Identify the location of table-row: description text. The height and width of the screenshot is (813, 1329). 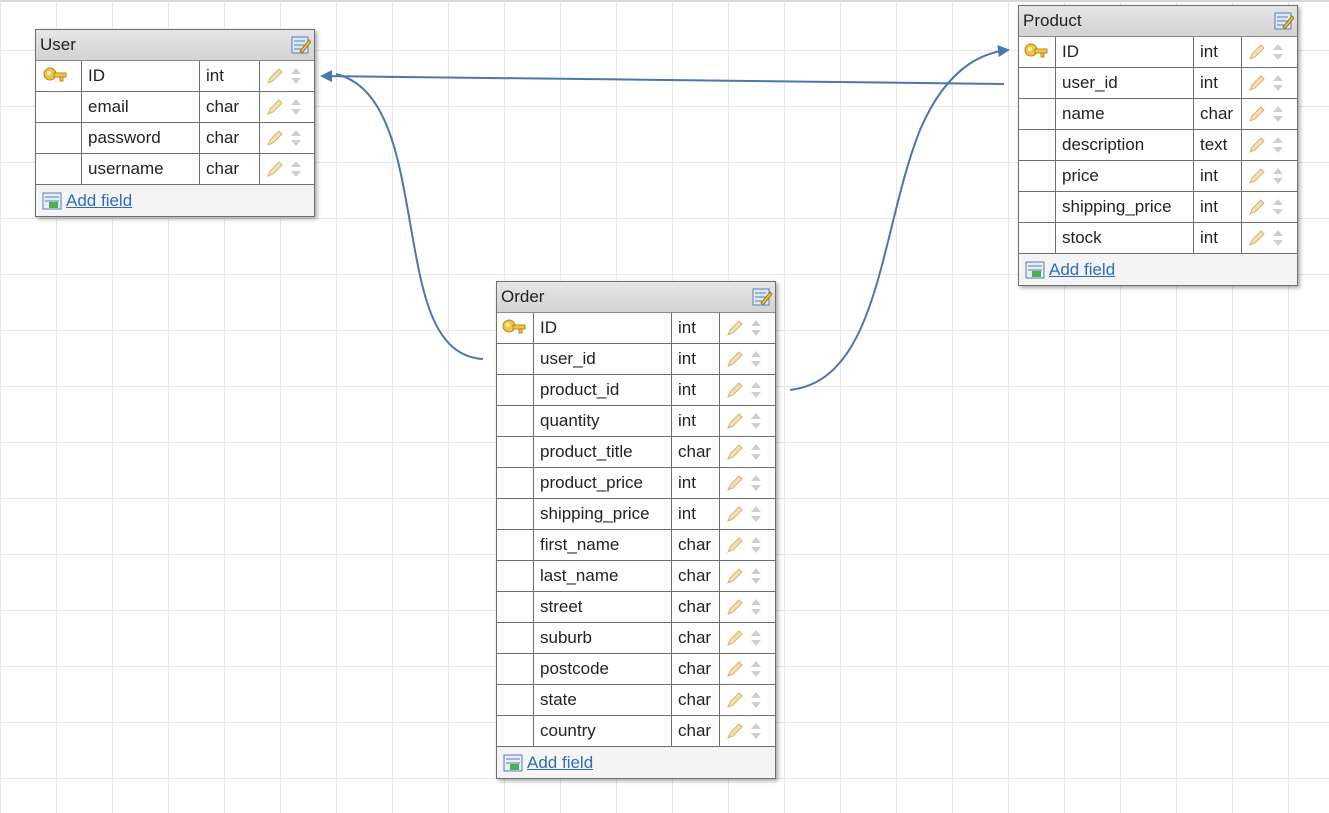
(1158, 145).